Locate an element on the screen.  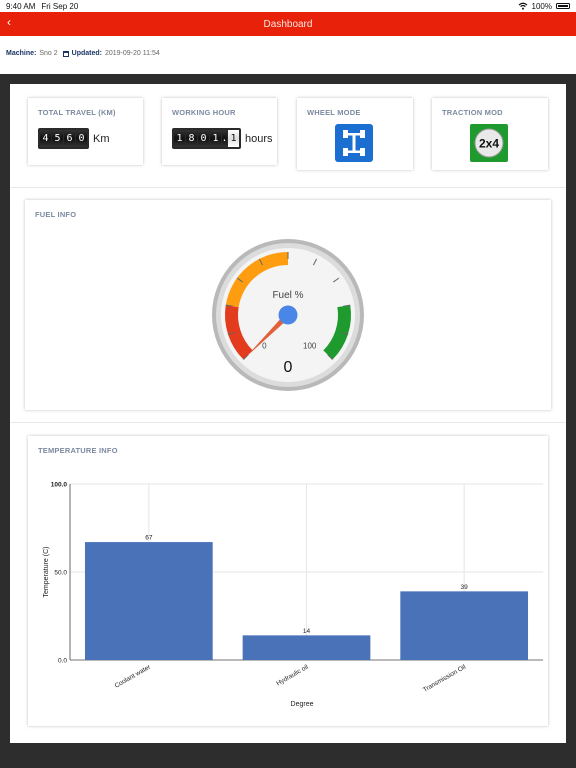
battery-percent: 100% is located at coordinates (541, 6).